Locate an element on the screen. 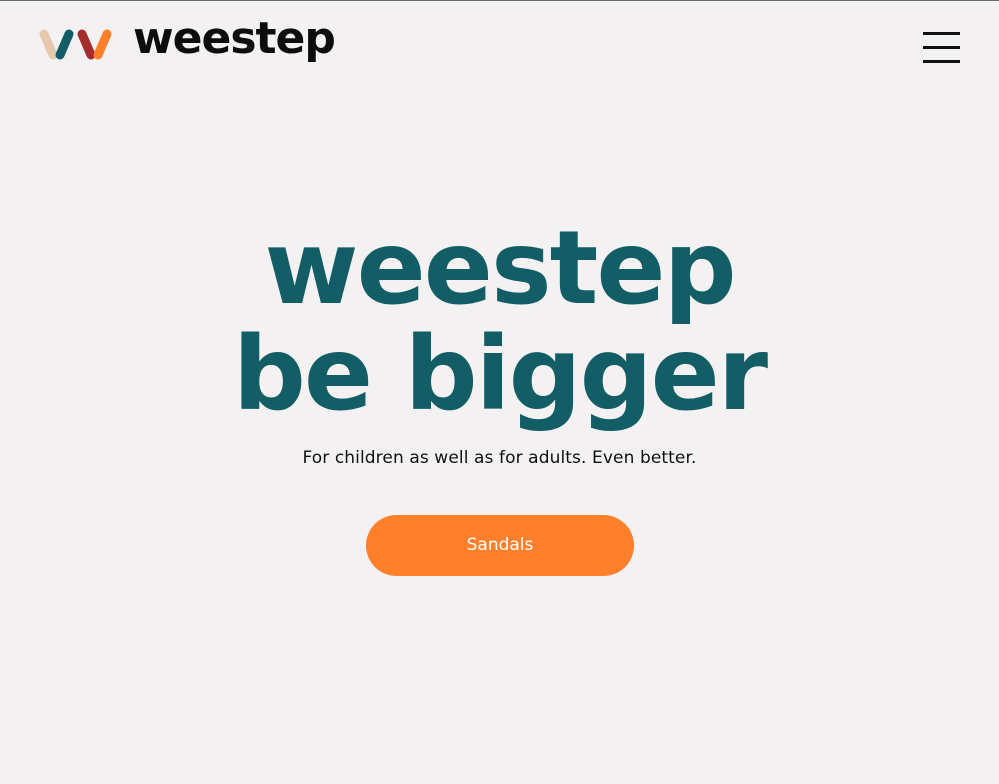 The height and width of the screenshot is (784, 999). menu-bar-middle is located at coordinates (941, 47).